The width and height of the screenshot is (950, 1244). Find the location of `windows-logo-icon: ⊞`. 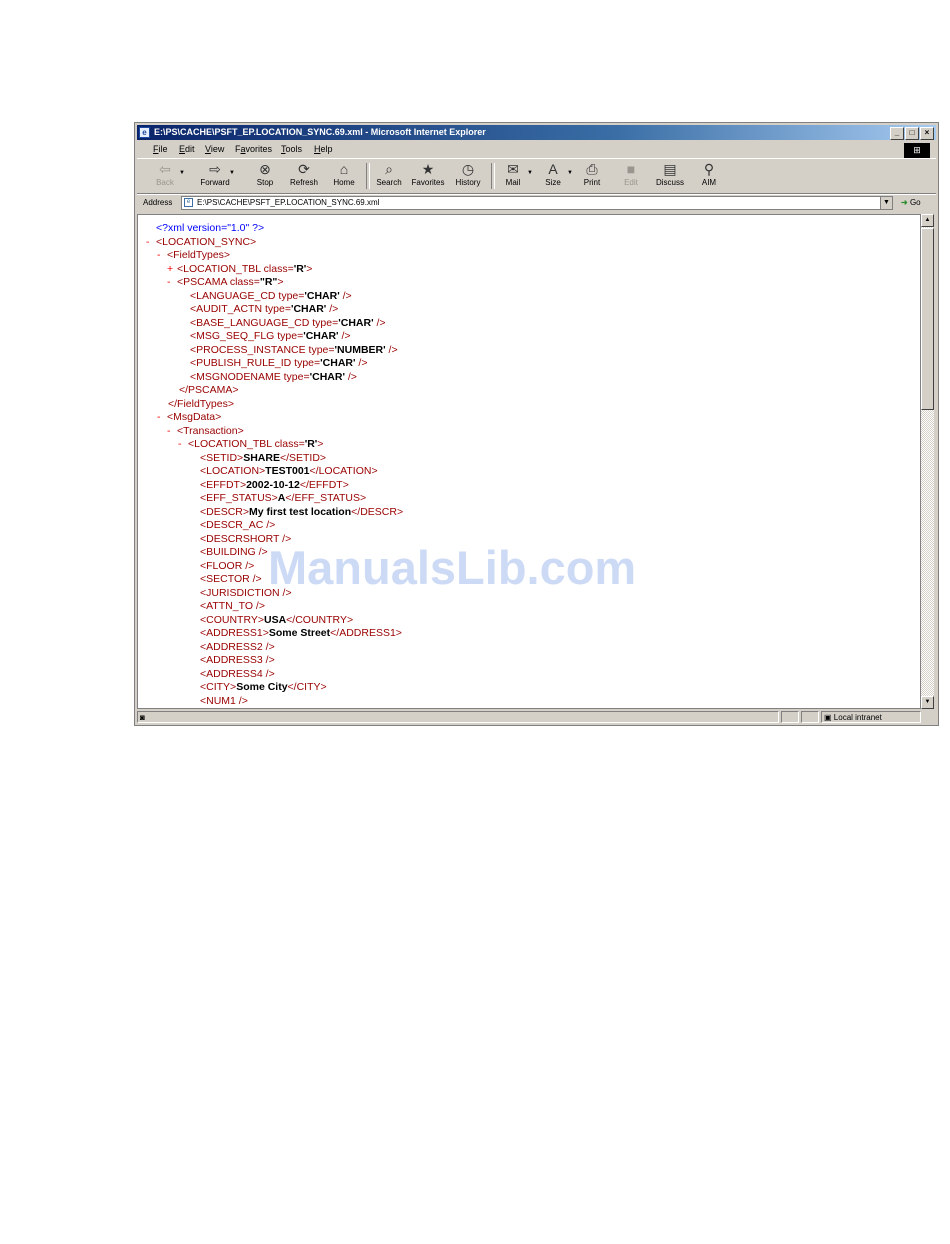

windows-logo-icon: ⊞ is located at coordinates (917, 150).